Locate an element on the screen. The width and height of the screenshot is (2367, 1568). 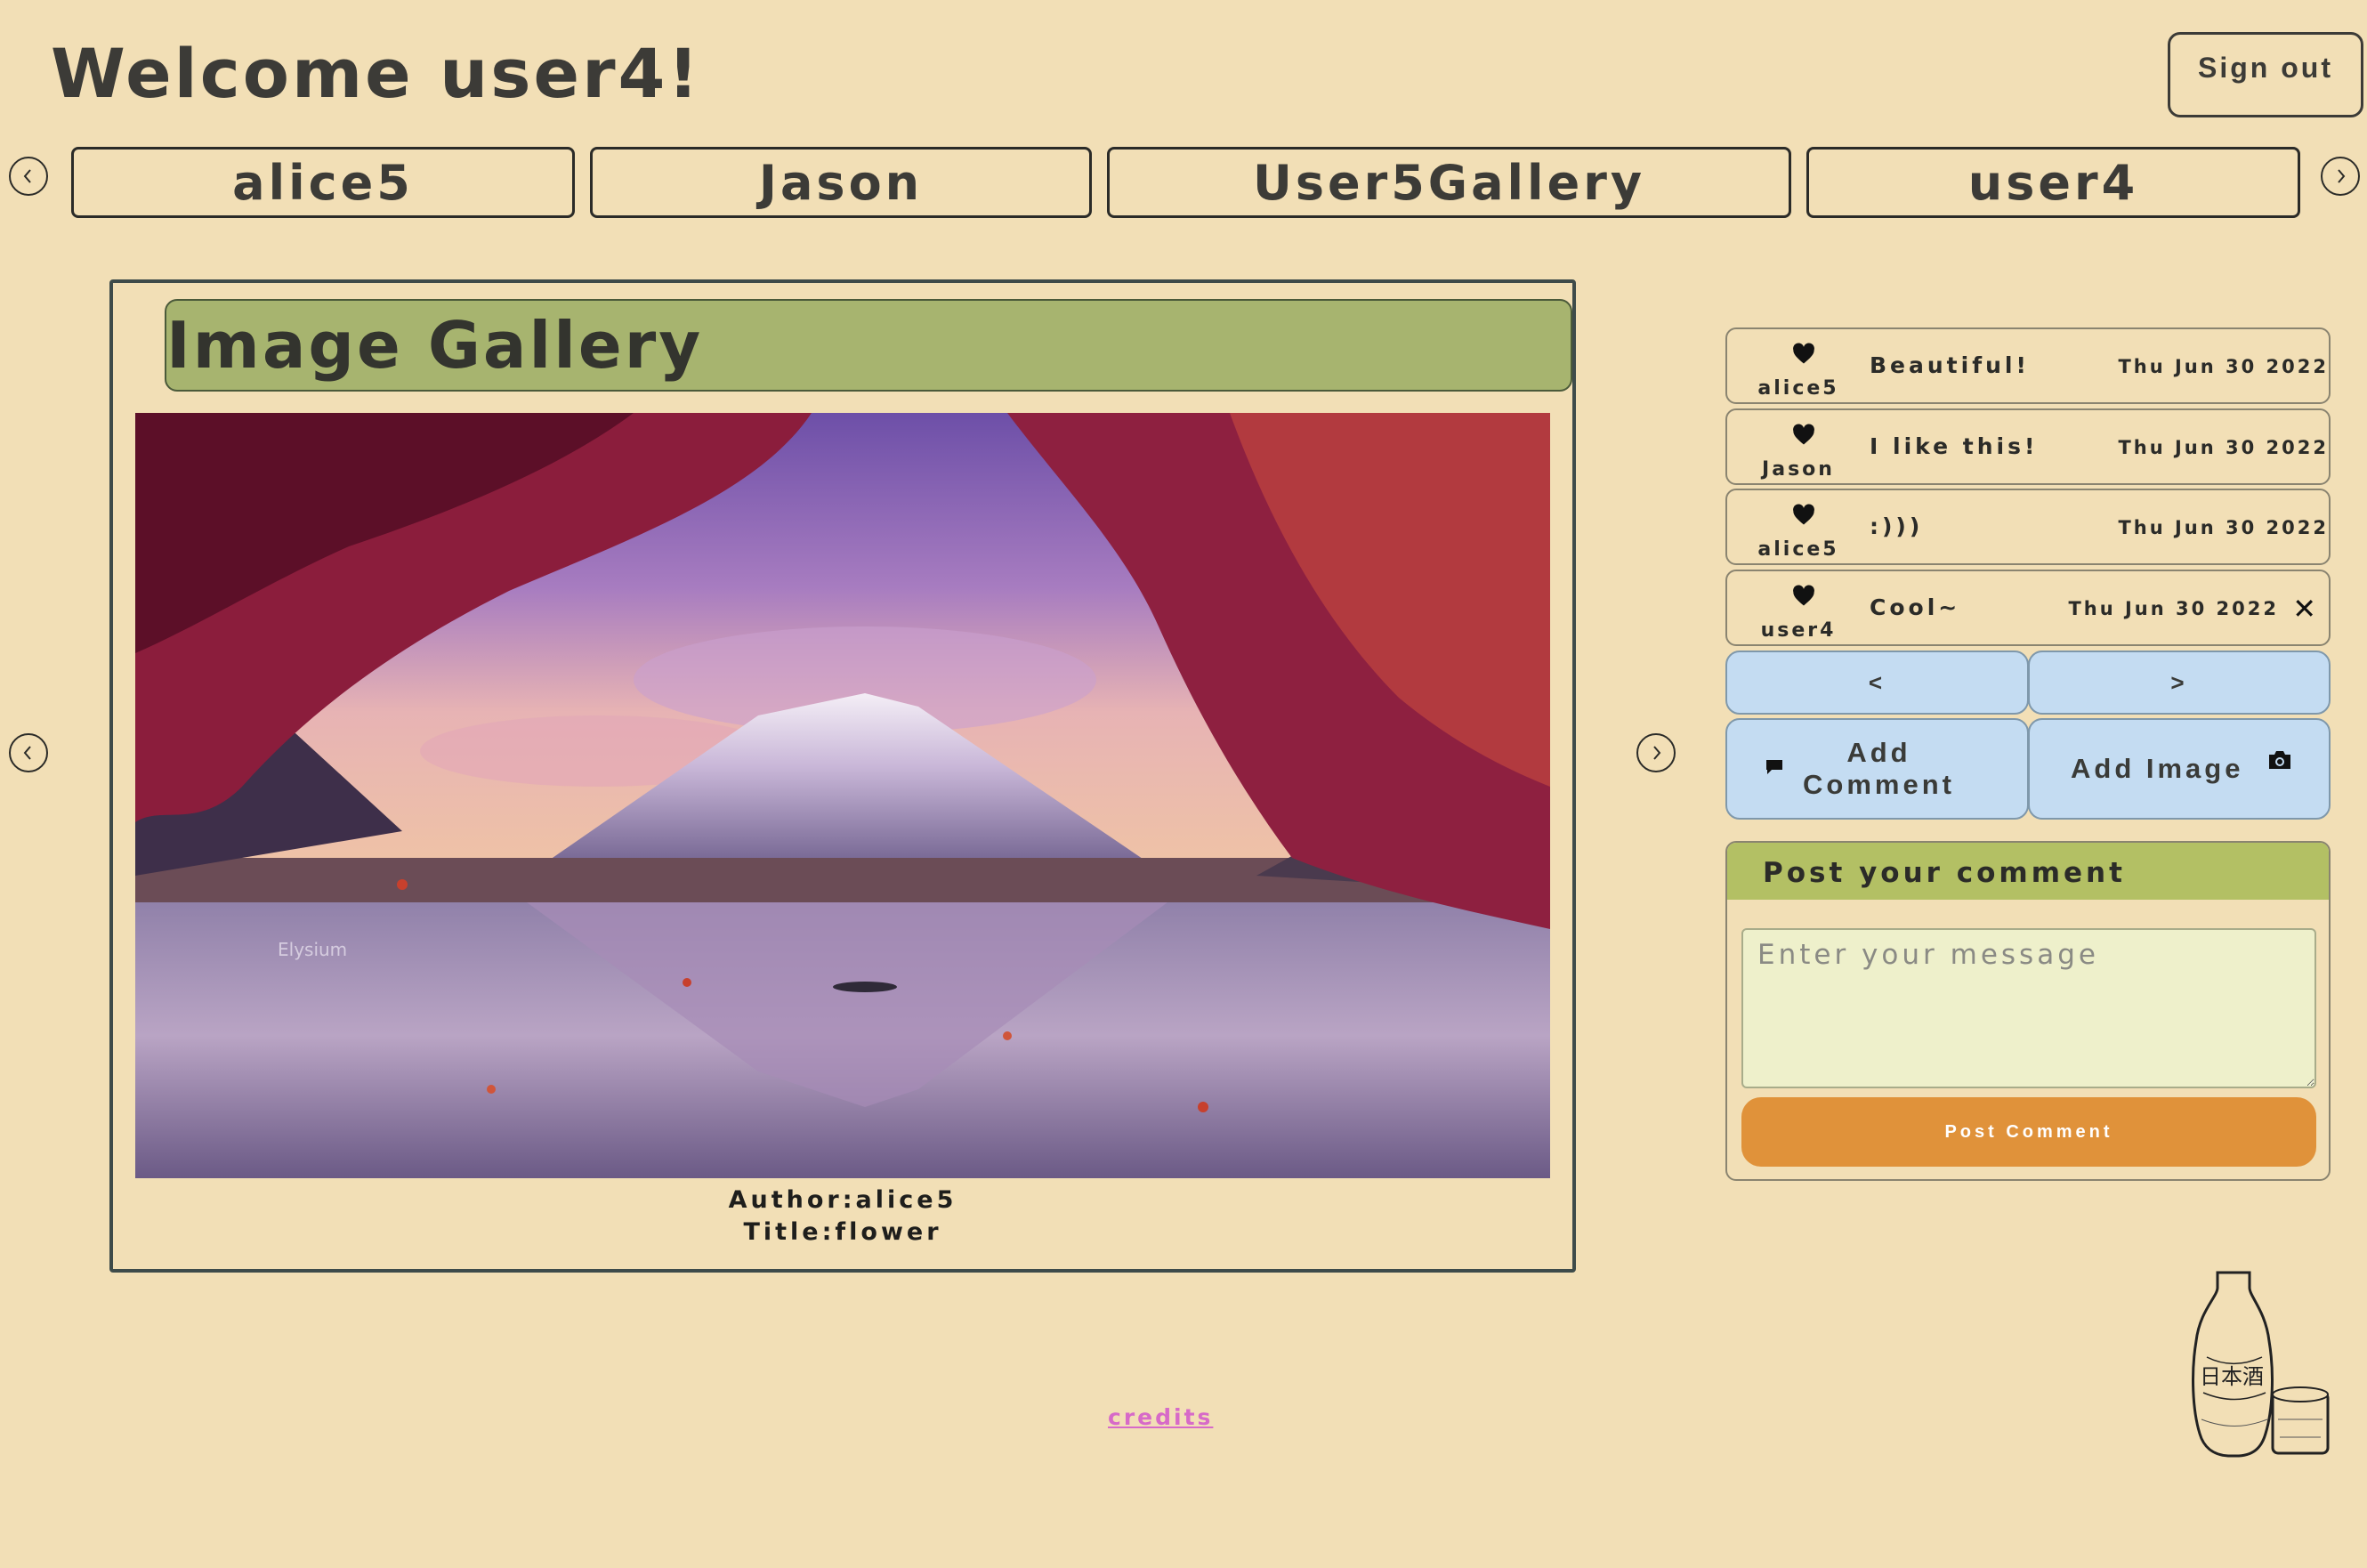
comment-item: alice5 :))) Thu Jun 30 2022 is located at coordinates (2028, 527).